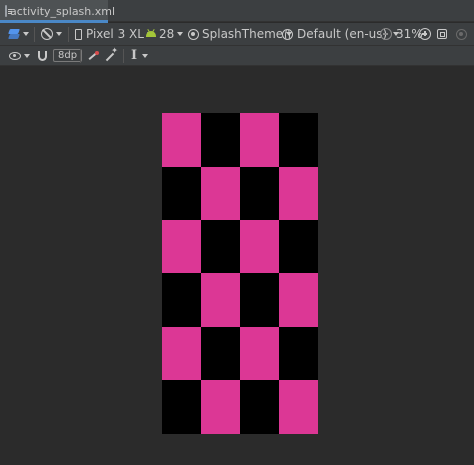 Image resolution: width=474 pixels, height=465 pixels. I want to click on clear-constraints-button, so click(93, 55).